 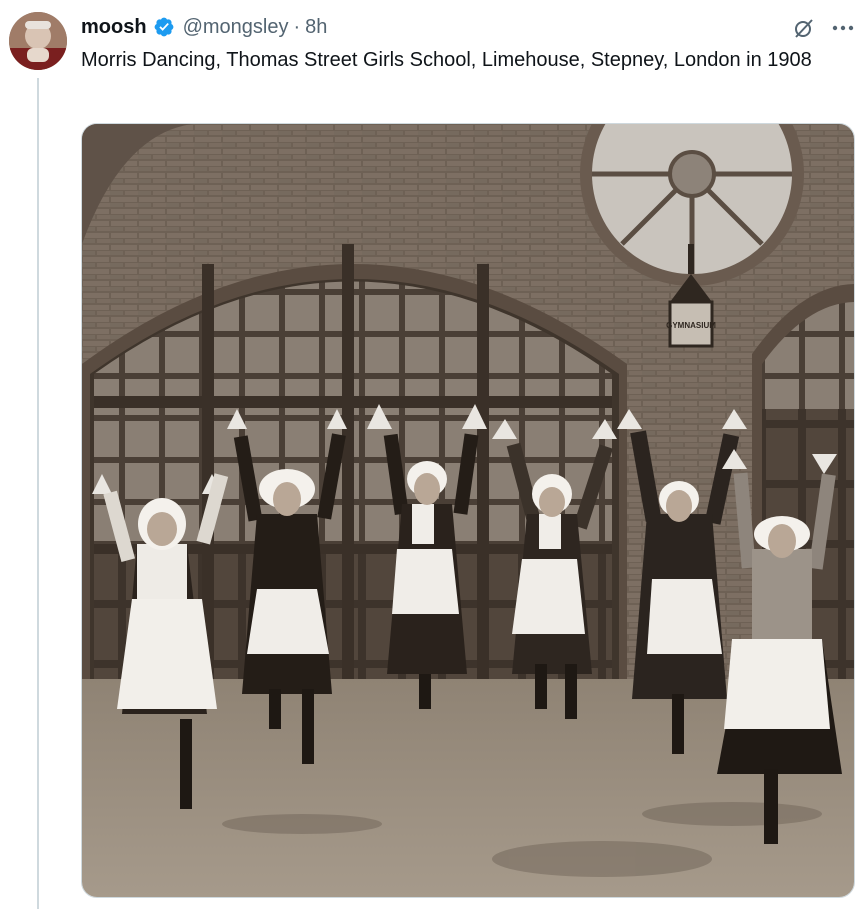 I want to click on author-handle: @mongsley, so click(x=236, y=27).